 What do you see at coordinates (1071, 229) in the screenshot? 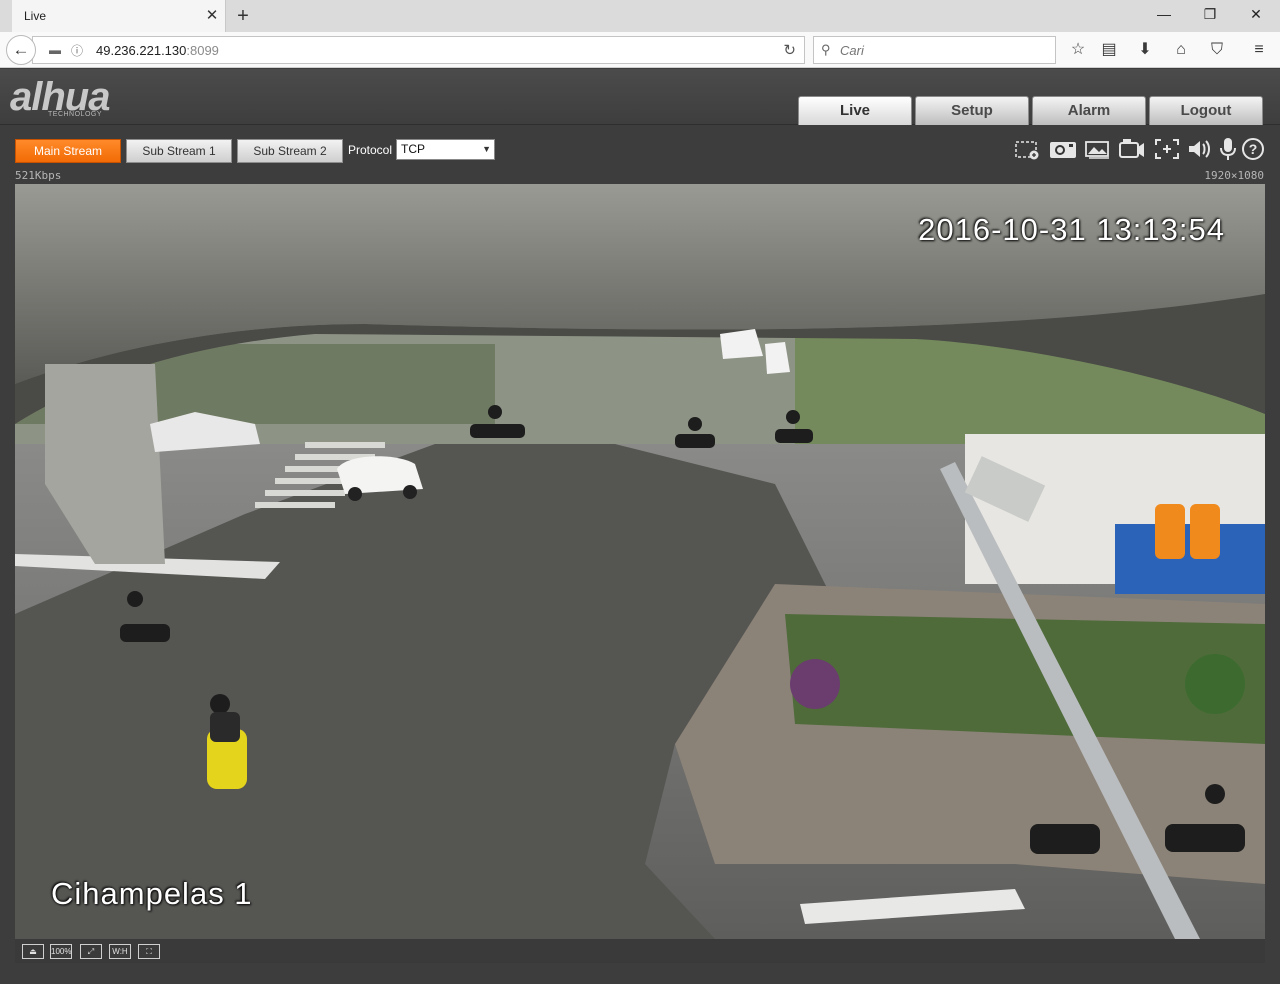
I see `osd-timestamp: 2016-10-31 13:13:54` at bounding box center [1071, 229].